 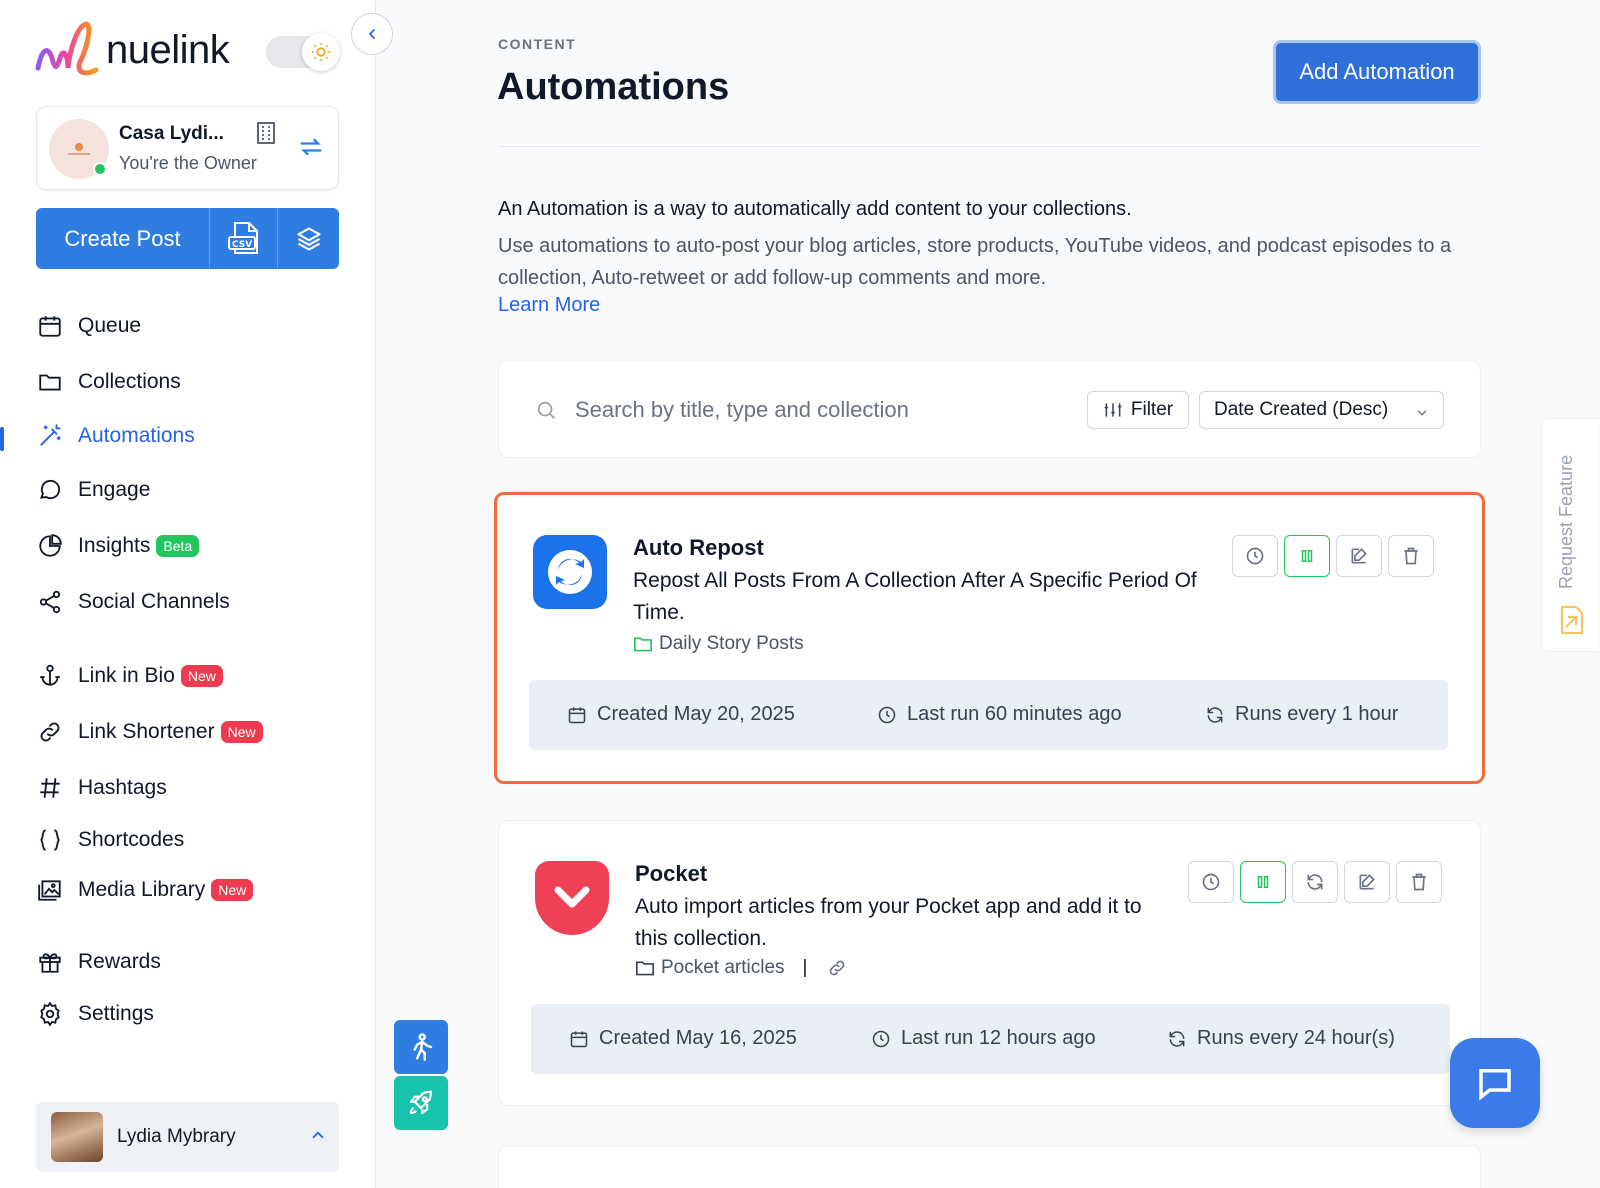 What do you see at coordinates (1296, 1038) in the screenshot?
I see `frequency-text: Runs every 24 hour(s)` at bounding box center [1296, 1038].